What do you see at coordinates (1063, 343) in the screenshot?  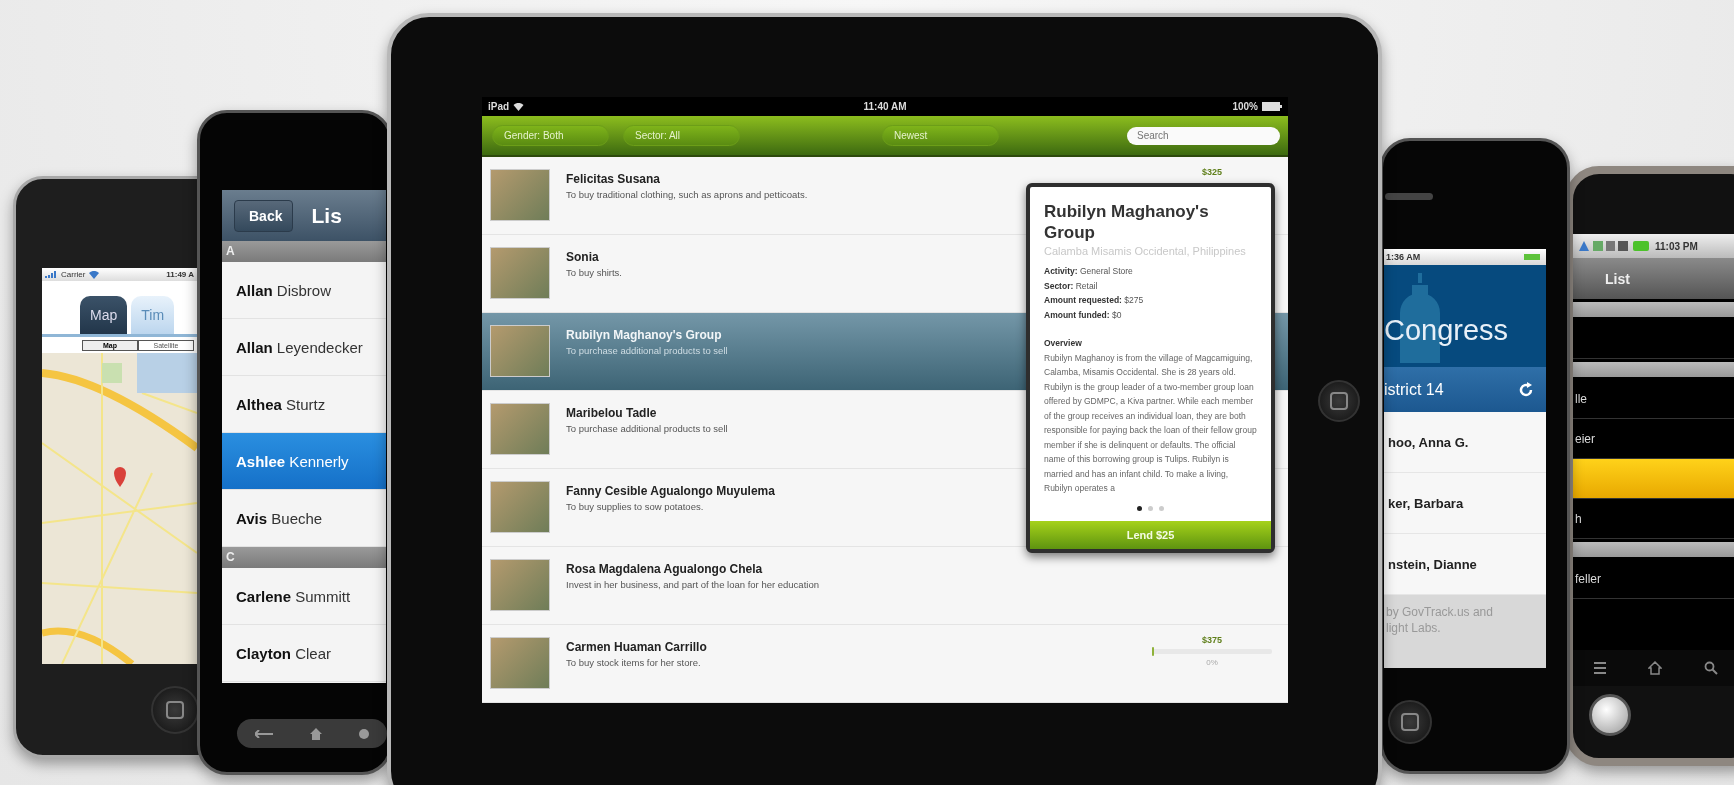 I see `overview-heading: Overview` at bounding box center [1063, 343].